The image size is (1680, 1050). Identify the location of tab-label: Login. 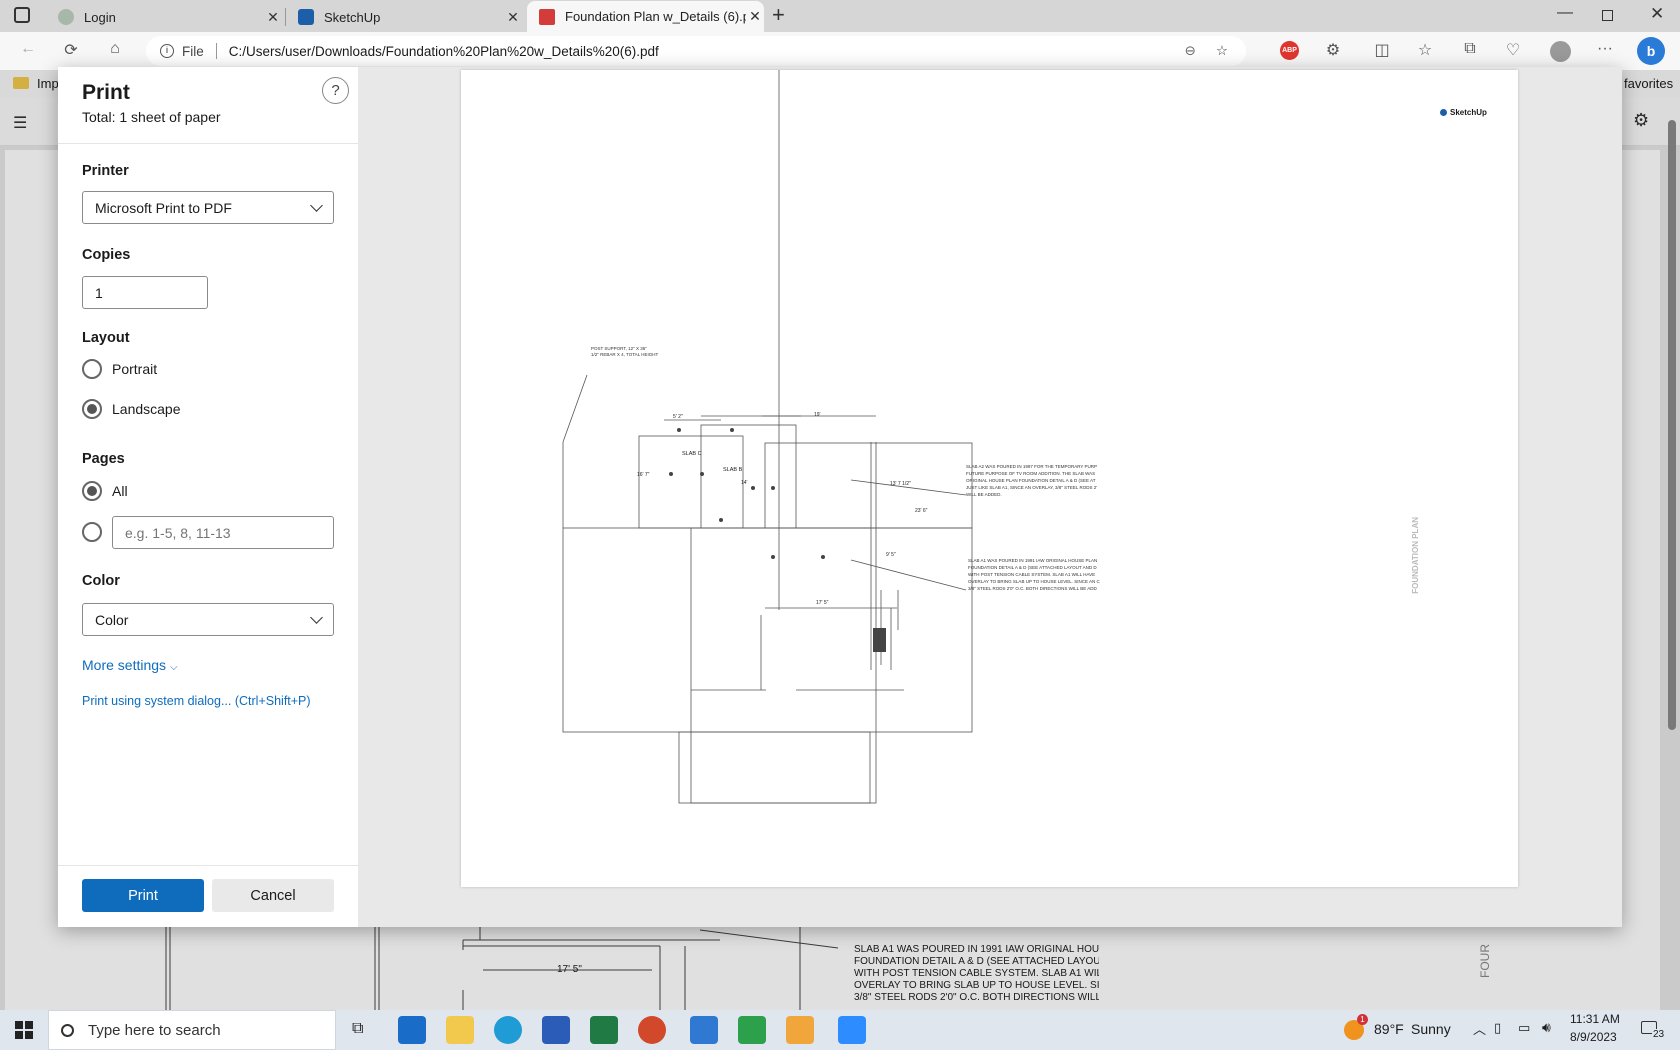
(100, 17).